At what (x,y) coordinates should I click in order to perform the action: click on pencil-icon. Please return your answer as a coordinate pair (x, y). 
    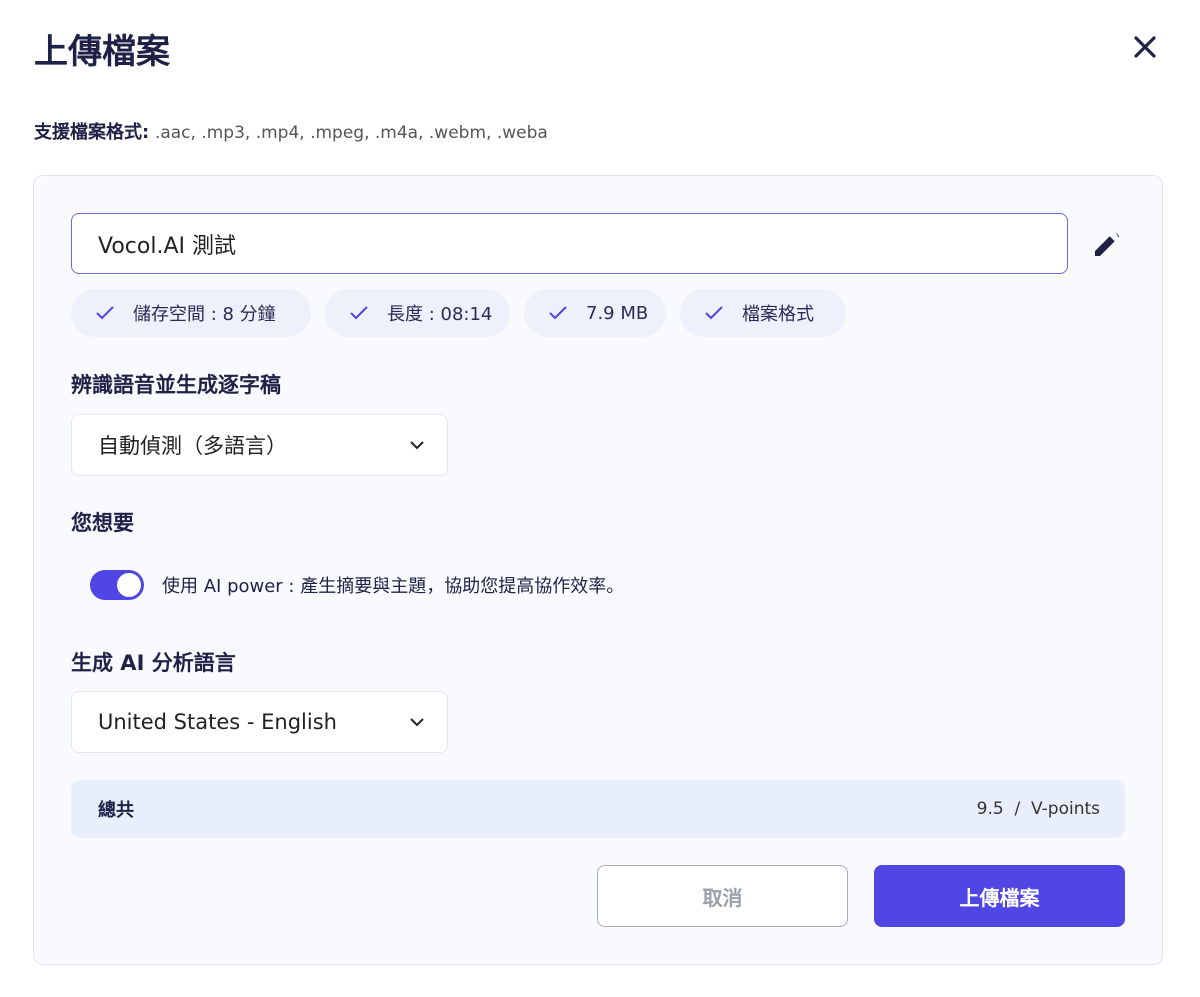
    Looking at the image, I should click on (1107, 244).